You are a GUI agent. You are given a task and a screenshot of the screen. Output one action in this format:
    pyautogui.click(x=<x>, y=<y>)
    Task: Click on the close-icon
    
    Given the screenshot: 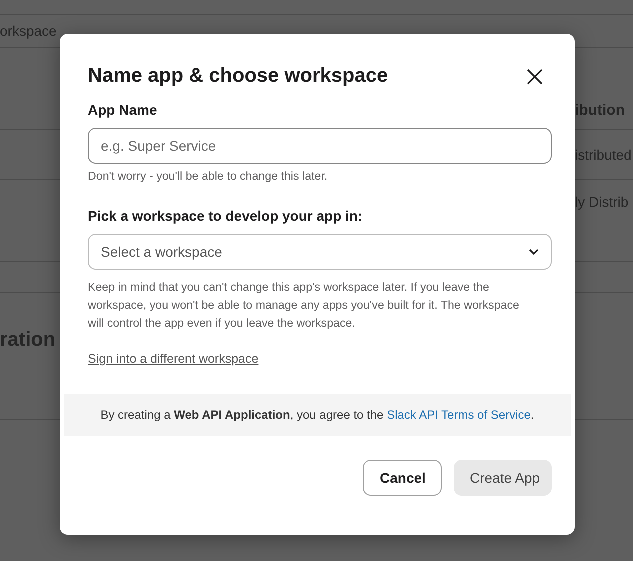 What is the action you would take?
    pyautogui.click(x=535, y=77)
    